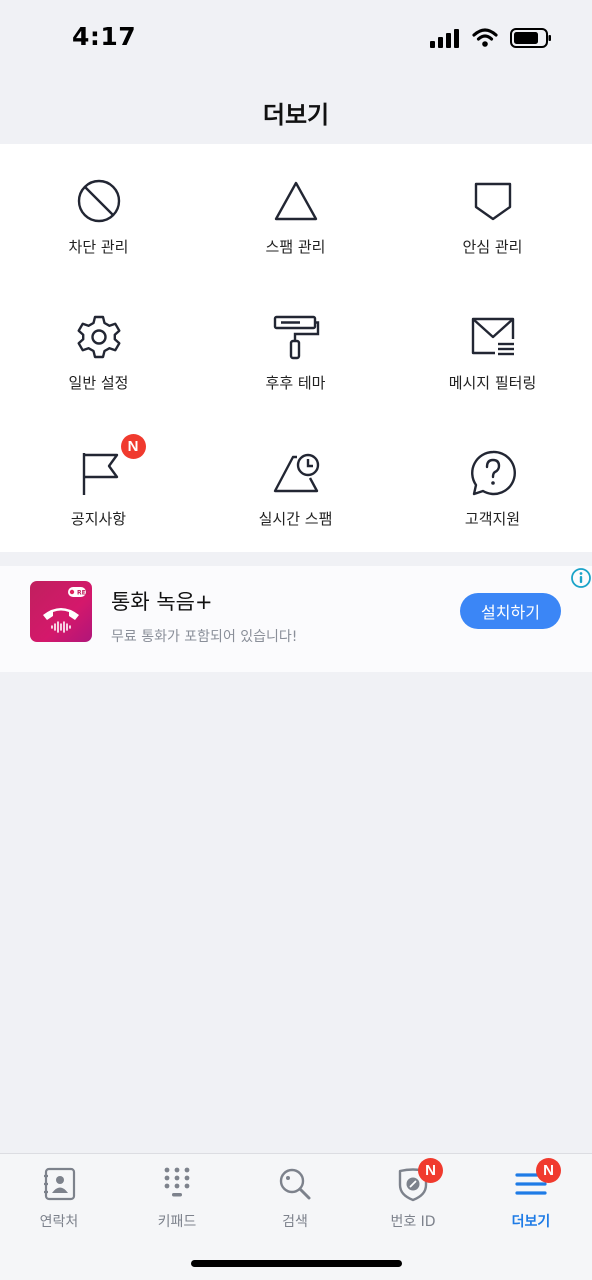 This screenshot has height=1280, width=592. What do you see at coordinates (296, 1263) in the screenshot?
I see `home-indicator` at bounding box center [296, 1263].